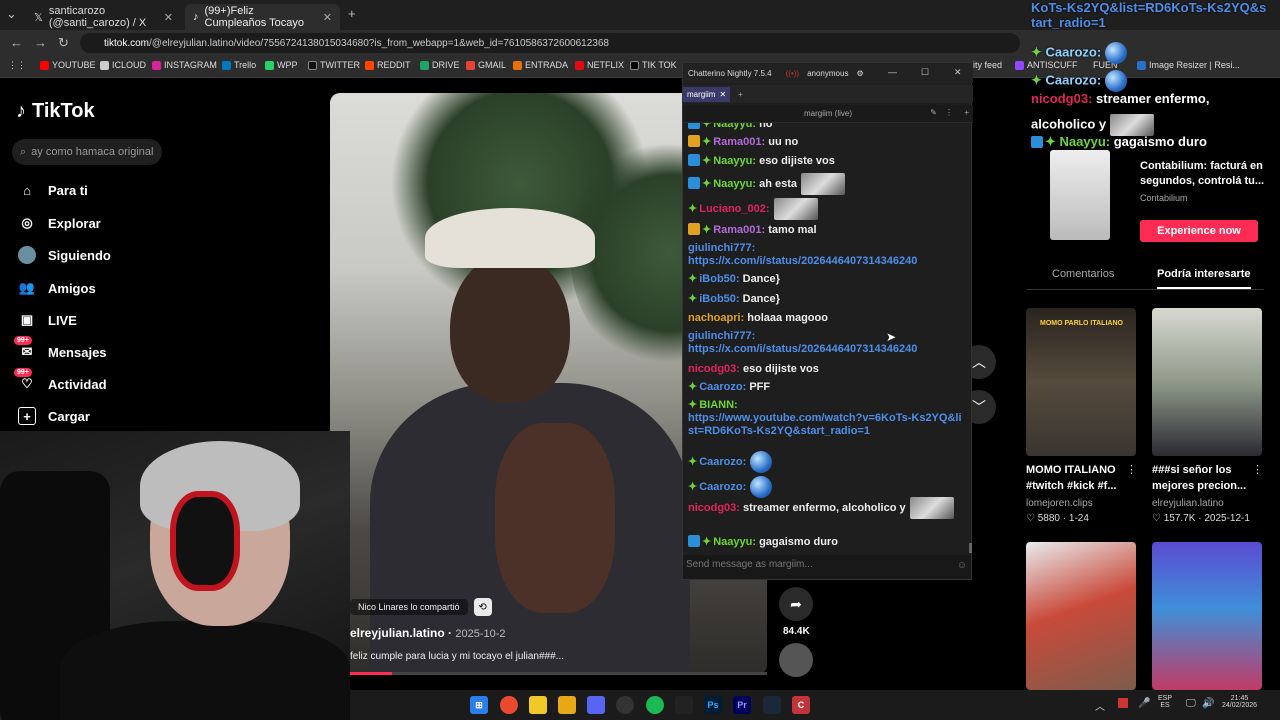 This screenshot has width=1280, height=720. Describe the element at coordinates (707, 94) in the screenshot. I see `tab-margiim: margiim ✕` at that location.